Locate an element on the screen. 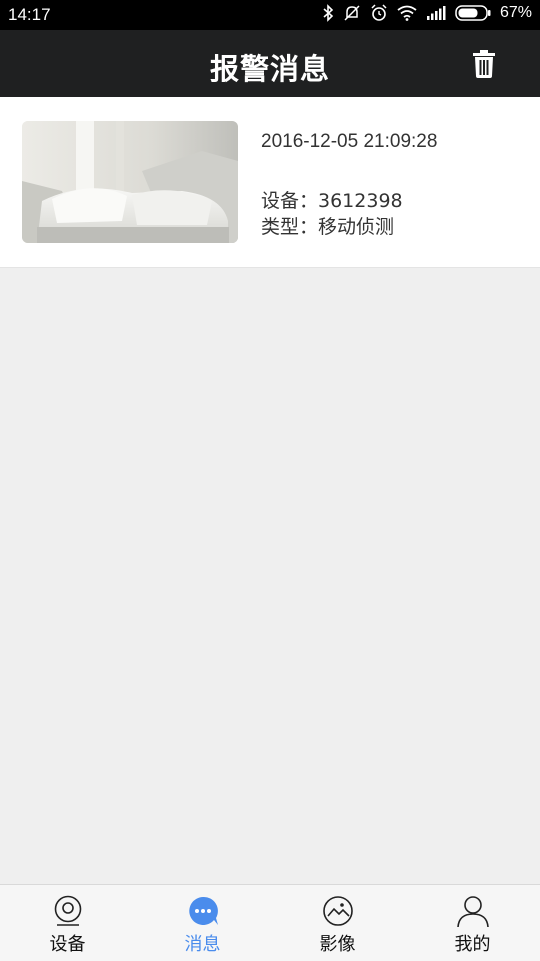  trash-icon is located at coordinates (484, 64).